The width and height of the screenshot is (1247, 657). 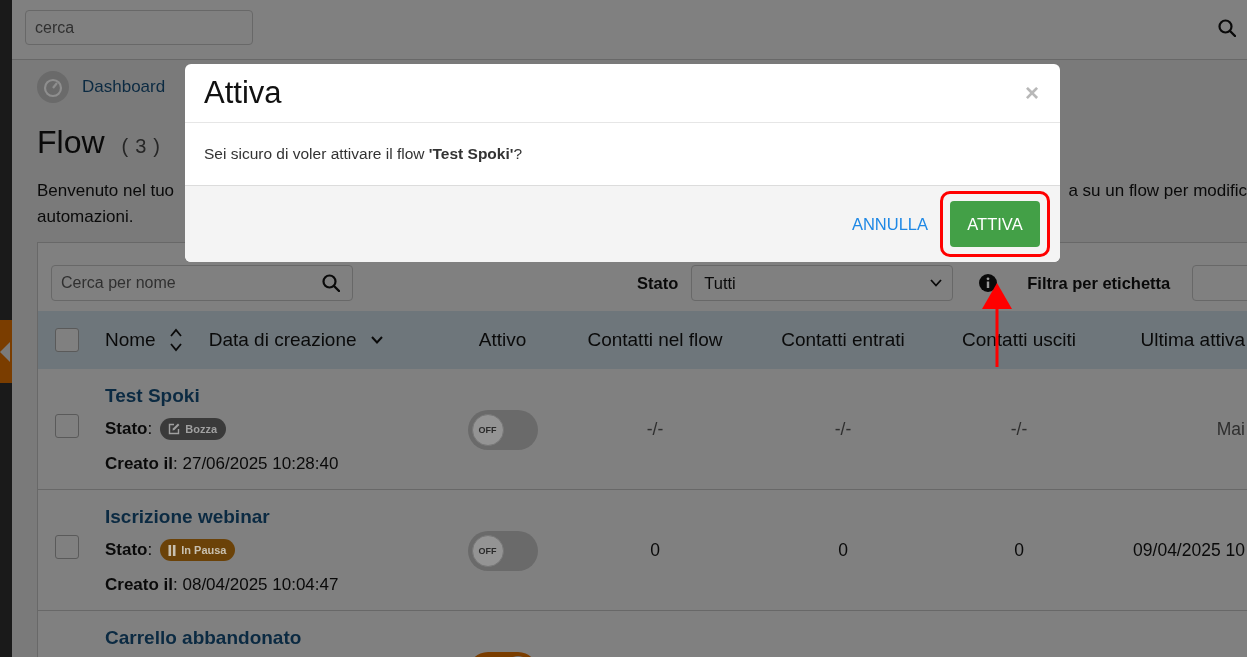 I want to click on sidebar-toggle, so click(x=6, y=351).